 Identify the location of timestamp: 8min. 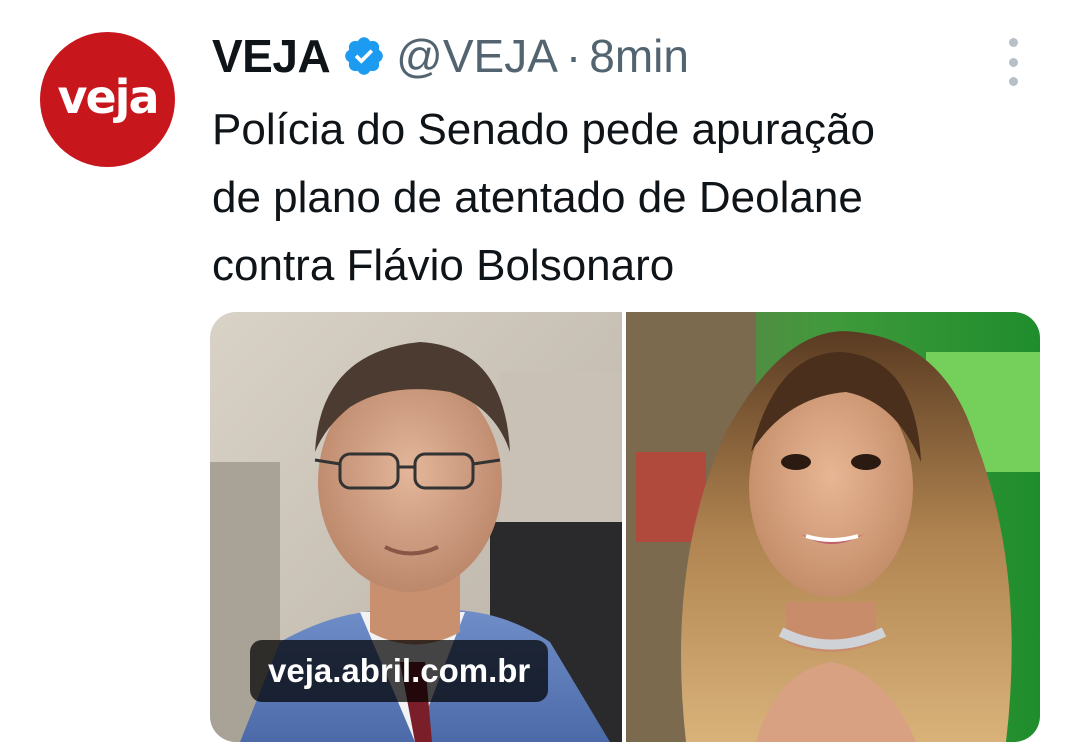
(639, 56).